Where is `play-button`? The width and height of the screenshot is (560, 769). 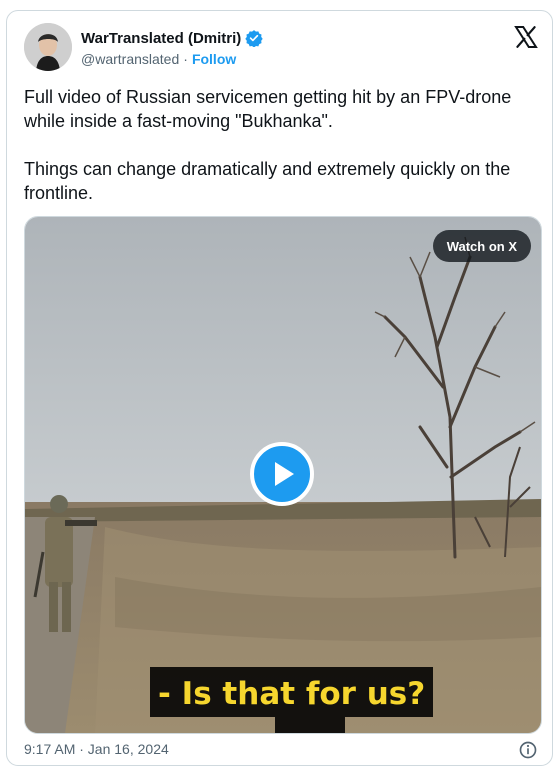 play-button is located at coordinates (282, 474).